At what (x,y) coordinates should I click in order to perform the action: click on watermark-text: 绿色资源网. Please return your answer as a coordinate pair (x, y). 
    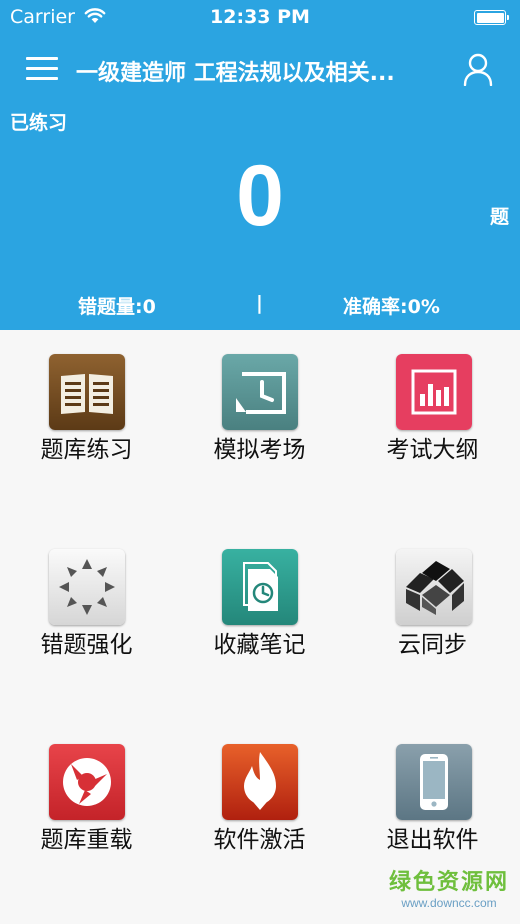
    Looking at the image, I should click on (448, 882).